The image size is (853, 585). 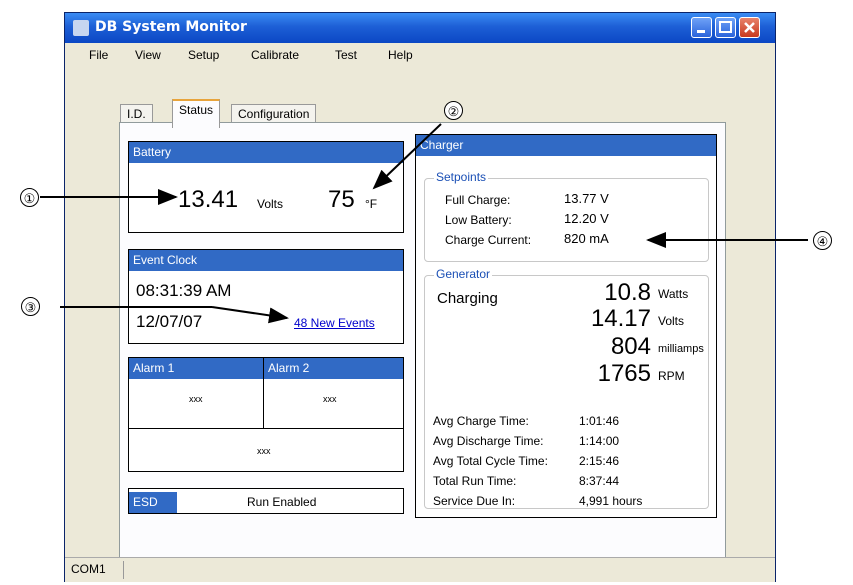 What do you see at coordinates (407, 156) in the screenshot?
I see `callout-2-arrow` at bounding box center [407, 156].